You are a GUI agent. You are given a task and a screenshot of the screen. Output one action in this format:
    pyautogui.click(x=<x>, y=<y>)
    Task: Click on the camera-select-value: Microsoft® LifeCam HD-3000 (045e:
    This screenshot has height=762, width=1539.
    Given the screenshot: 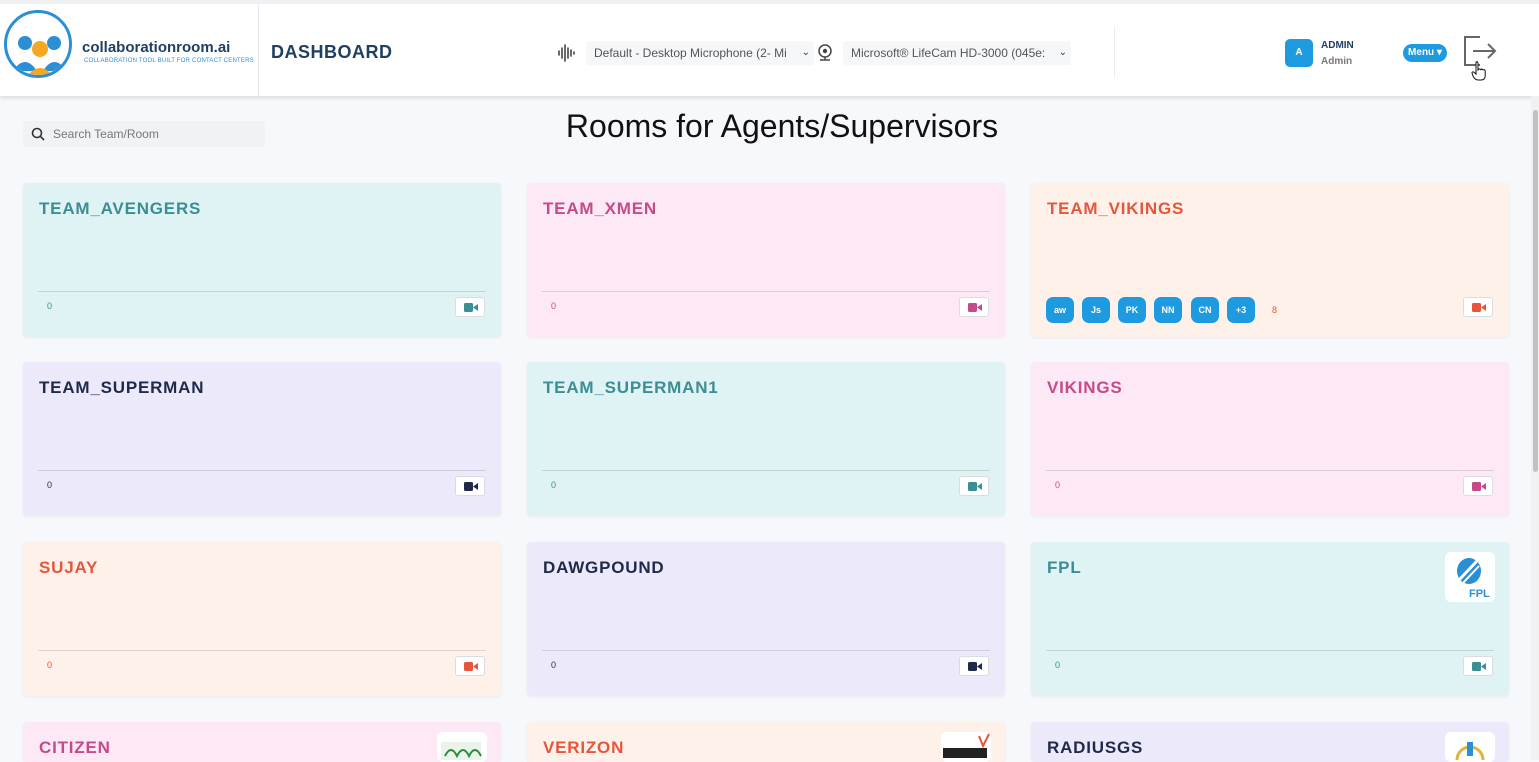 What is the action you would take?
    pyautogui.click(x=948, y=53)
    